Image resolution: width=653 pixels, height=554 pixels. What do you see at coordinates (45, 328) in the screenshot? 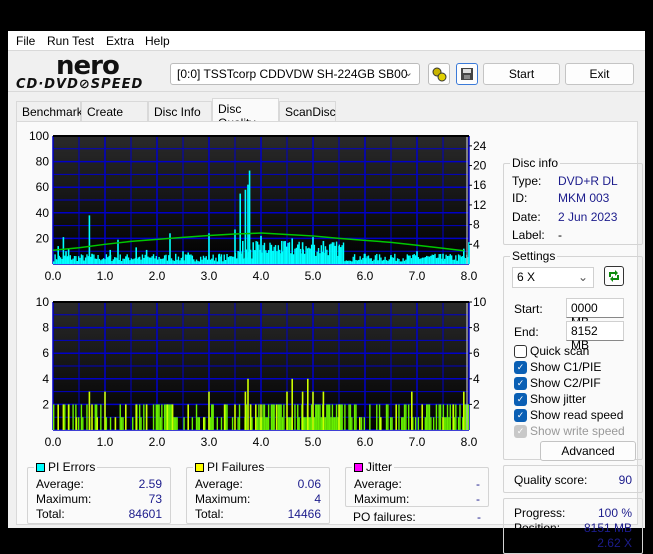
I see `y-tick-label: 8` at bounding box center [45, 328].